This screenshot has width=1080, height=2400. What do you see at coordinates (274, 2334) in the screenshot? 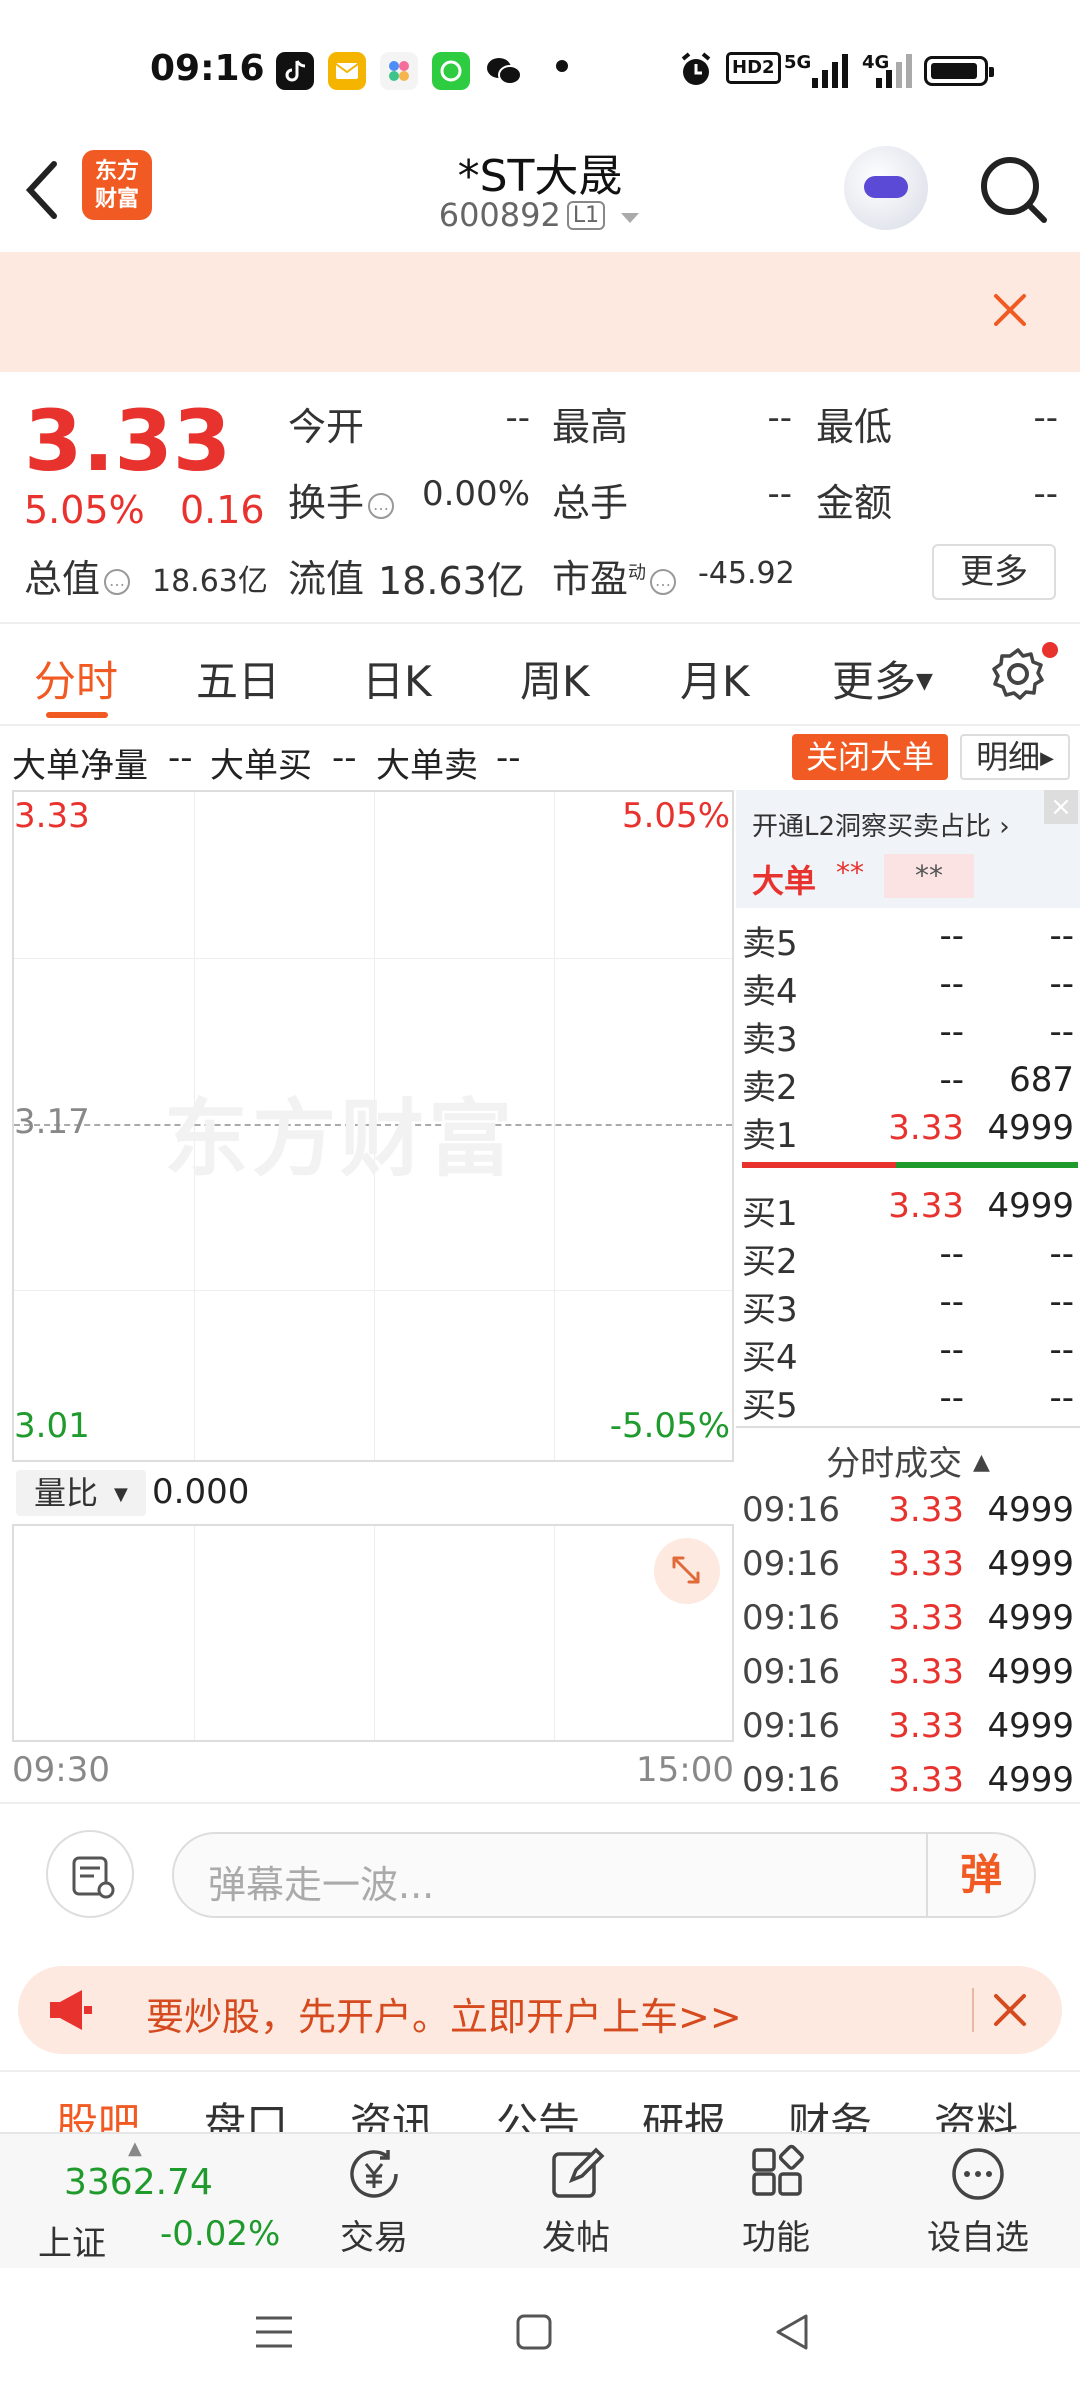
I see `menu-icon` at bounding box center [274, 2334].